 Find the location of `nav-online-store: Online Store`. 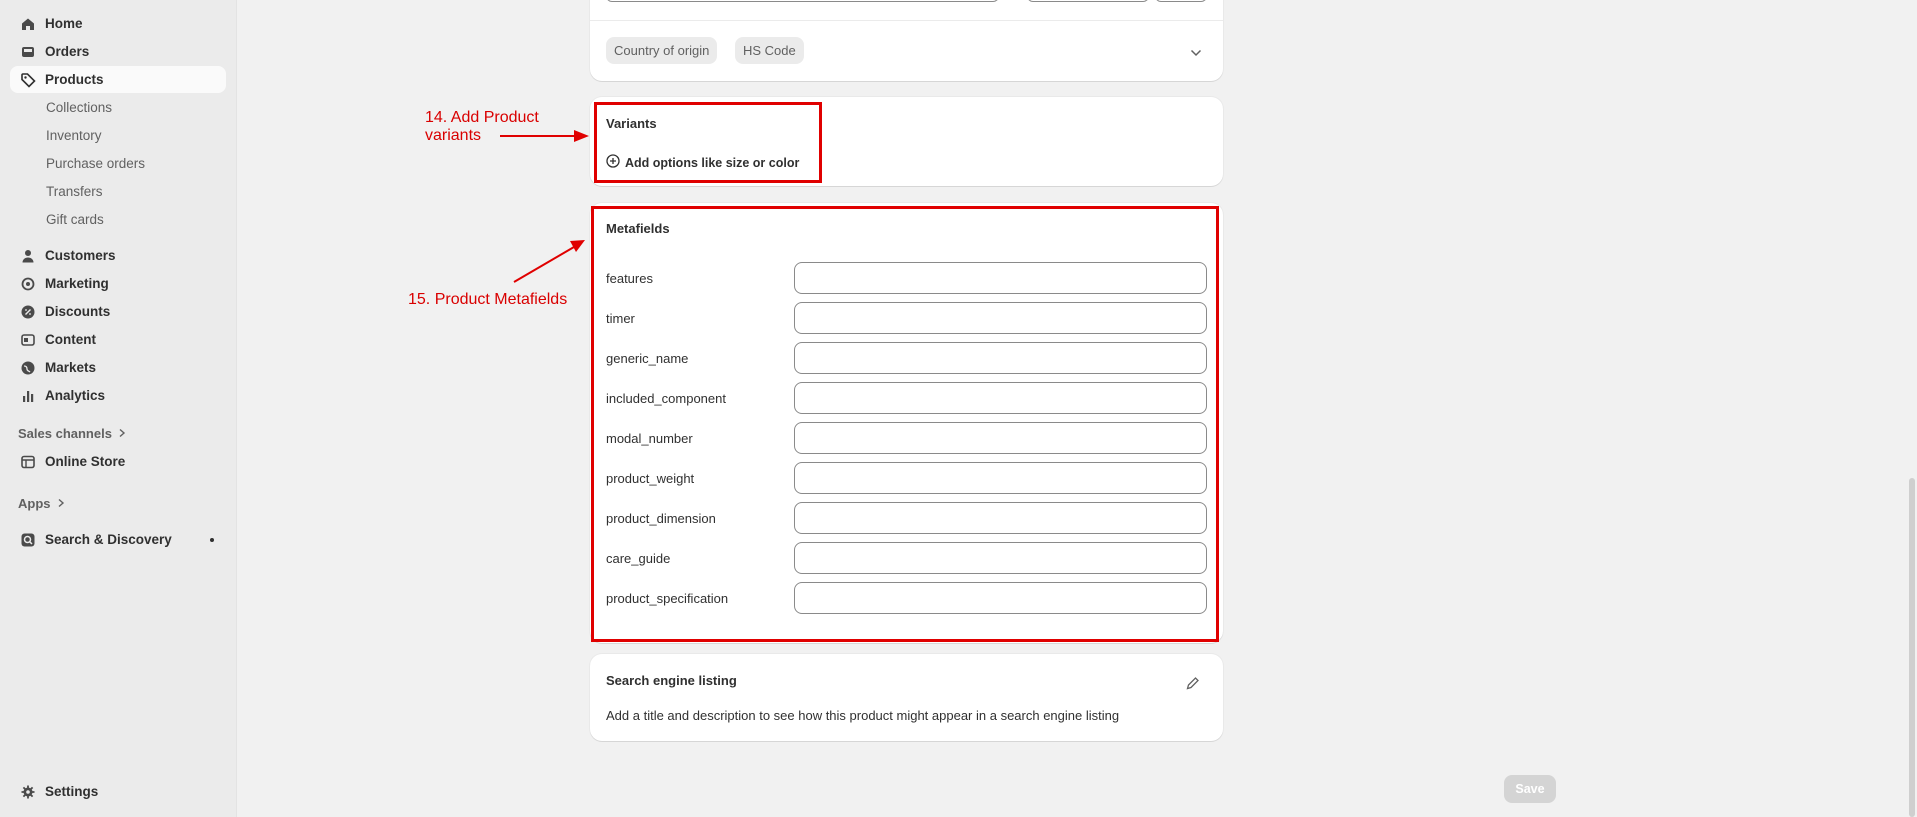

nav-online-store: Online Store is located at coordinates (118, 461).